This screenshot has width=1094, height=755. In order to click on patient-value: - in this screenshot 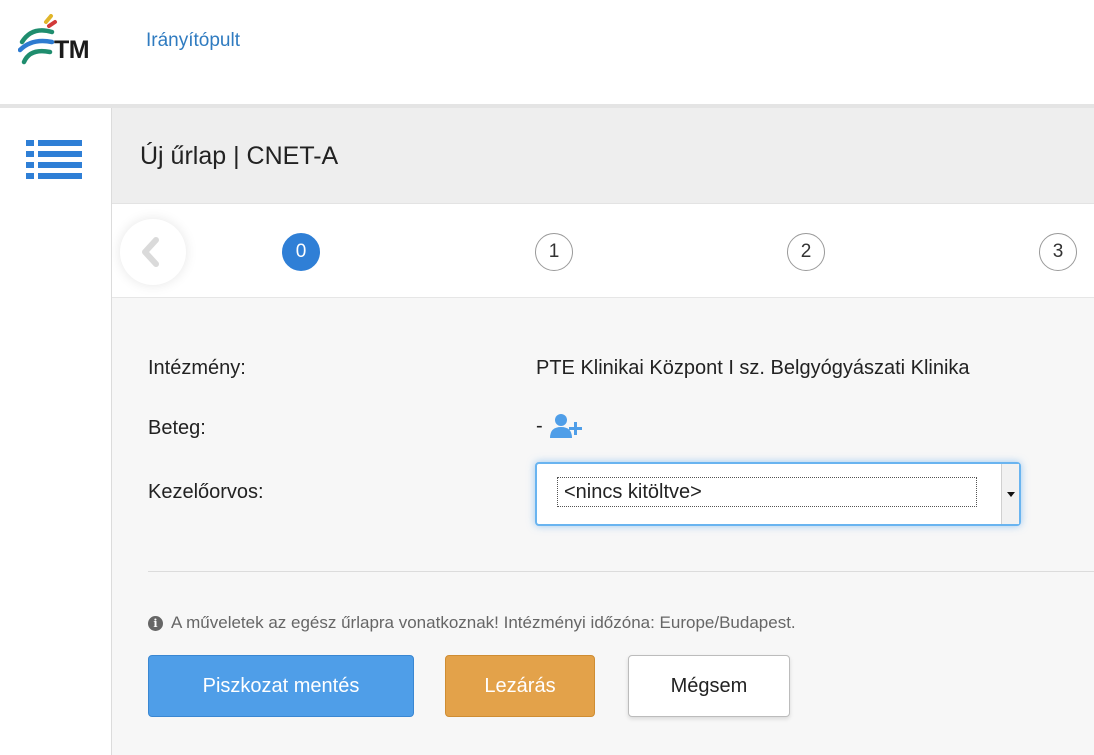, I will do `click(539, 426)`.